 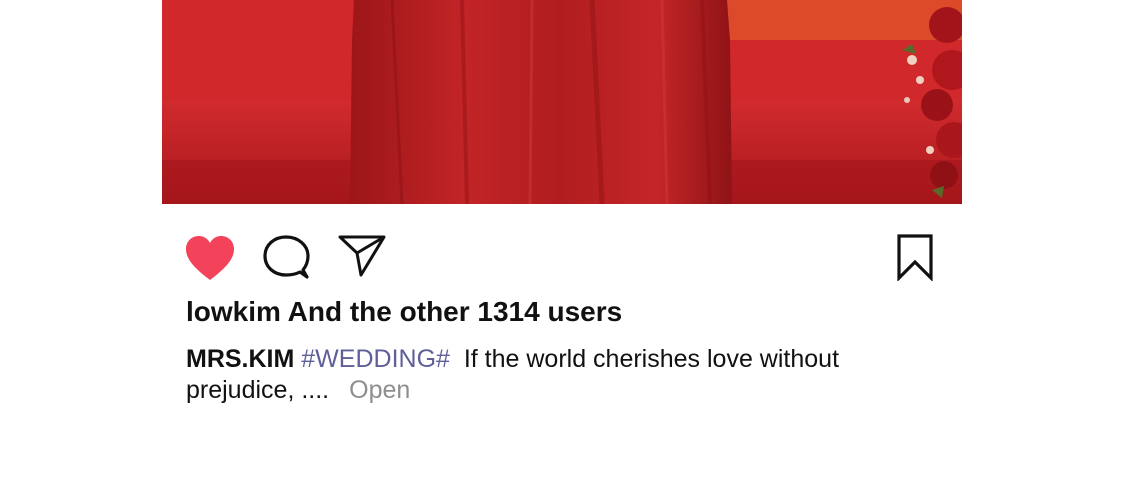 I want to click on likes-count: lowkim And the other 1314 users, so click(x=404, y=312).